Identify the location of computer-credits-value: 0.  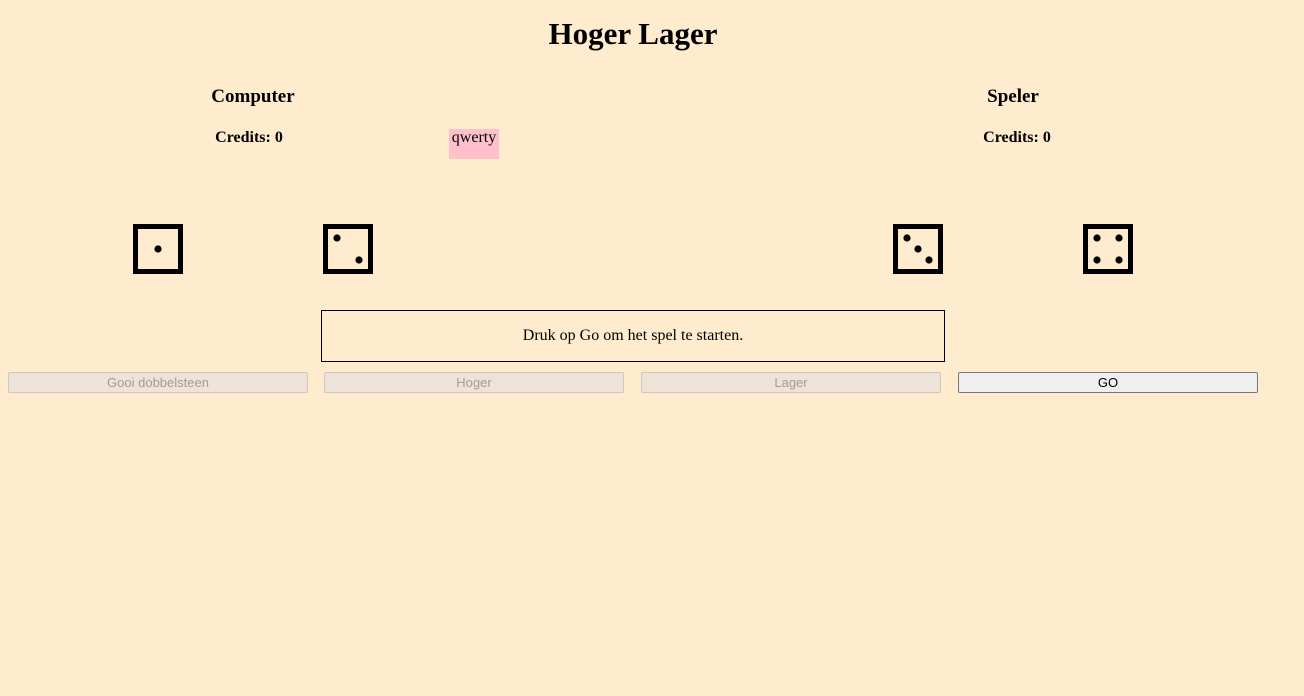
(278, 137).